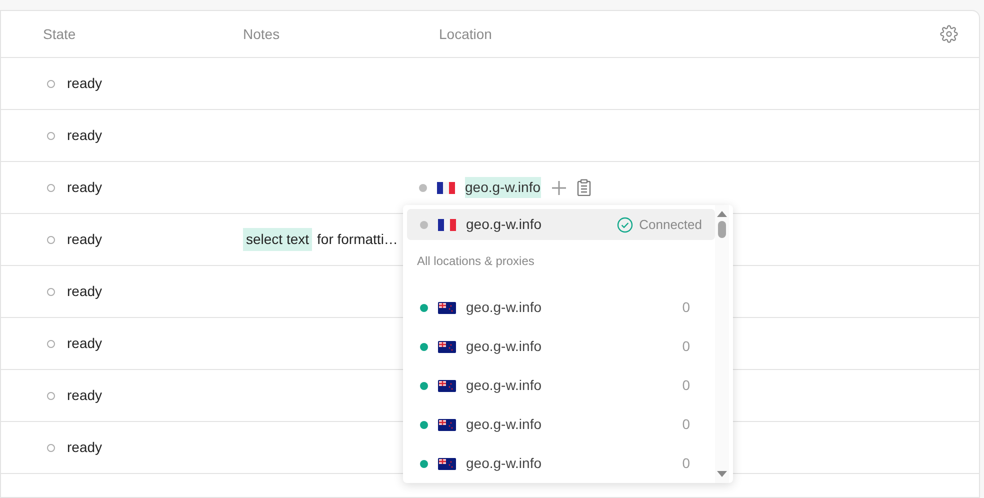 This screenshot has height=498, width=984. I want to click on dropdown-item: geo.g-w.info Connected, so click(561, 224).